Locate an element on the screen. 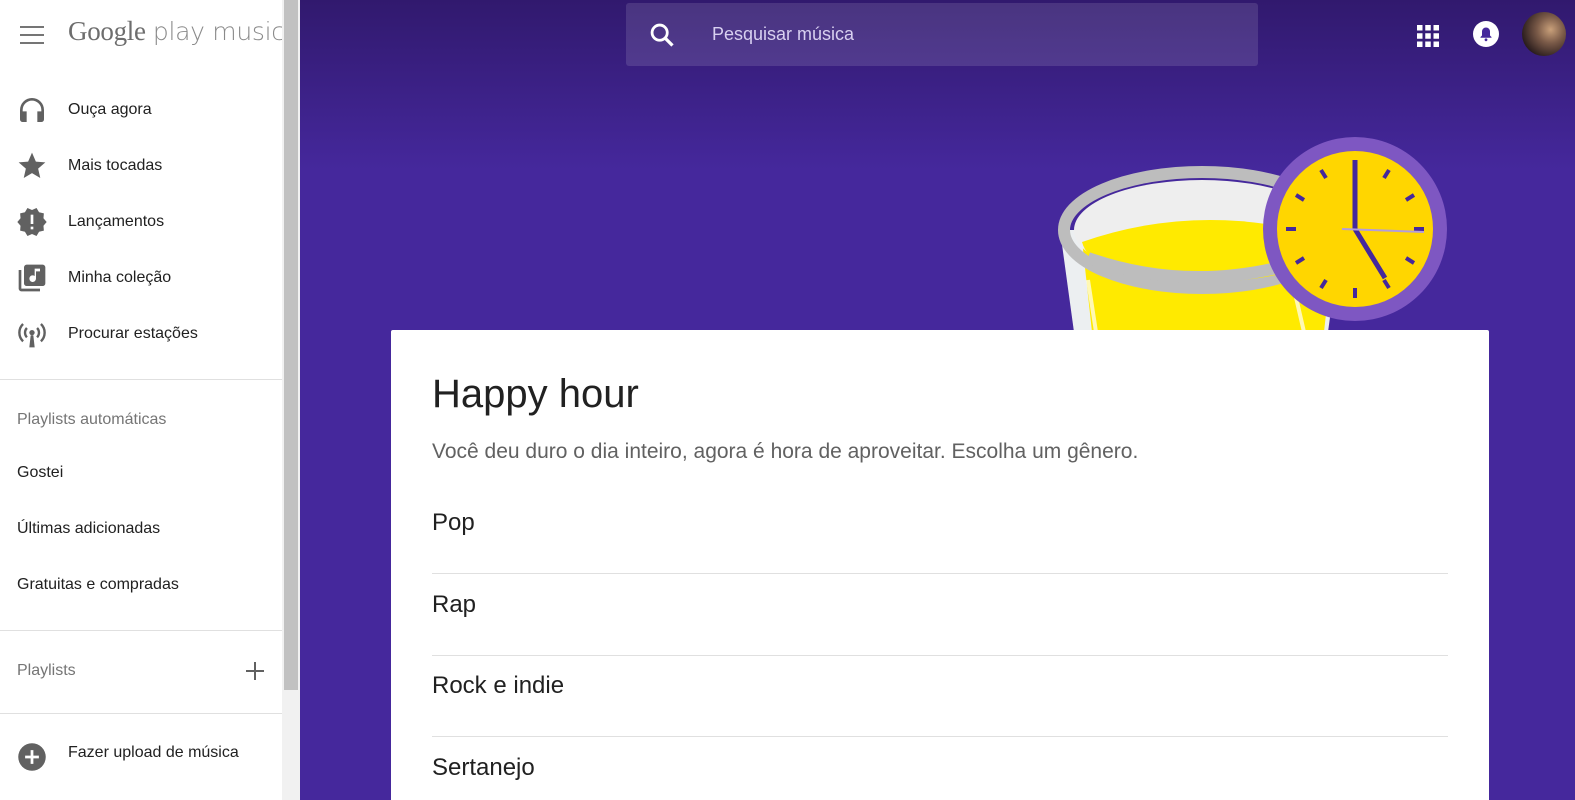 This screenshot has height=800, width=1575. nav-item-label: Ouça agora is located at coordinates (110, 109).